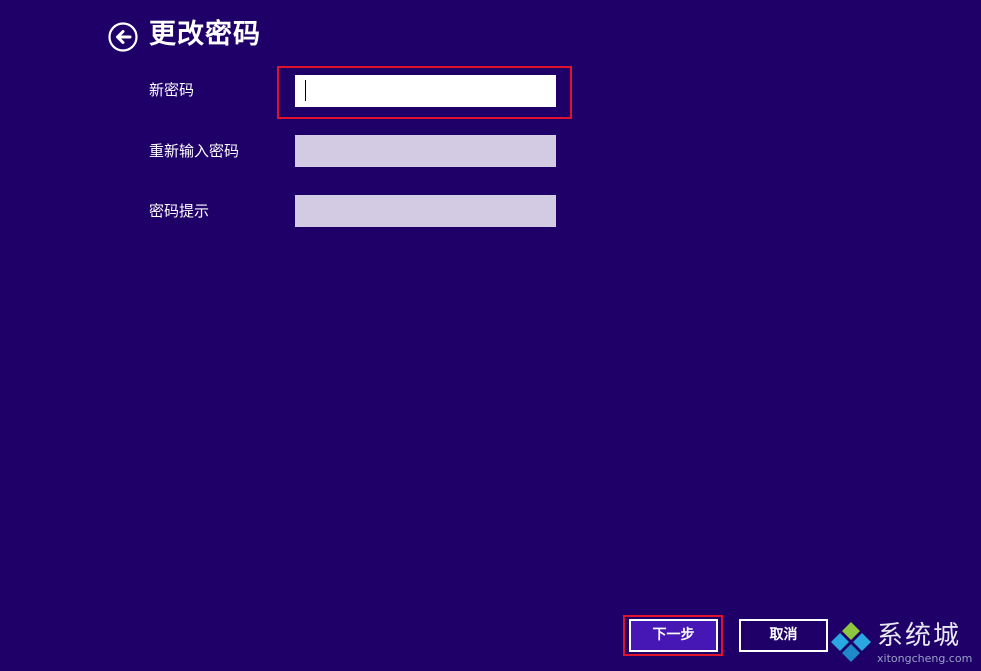  Describe the element at coordinates (425, 91) in the screenshot. I see `new-password-input` at that location.